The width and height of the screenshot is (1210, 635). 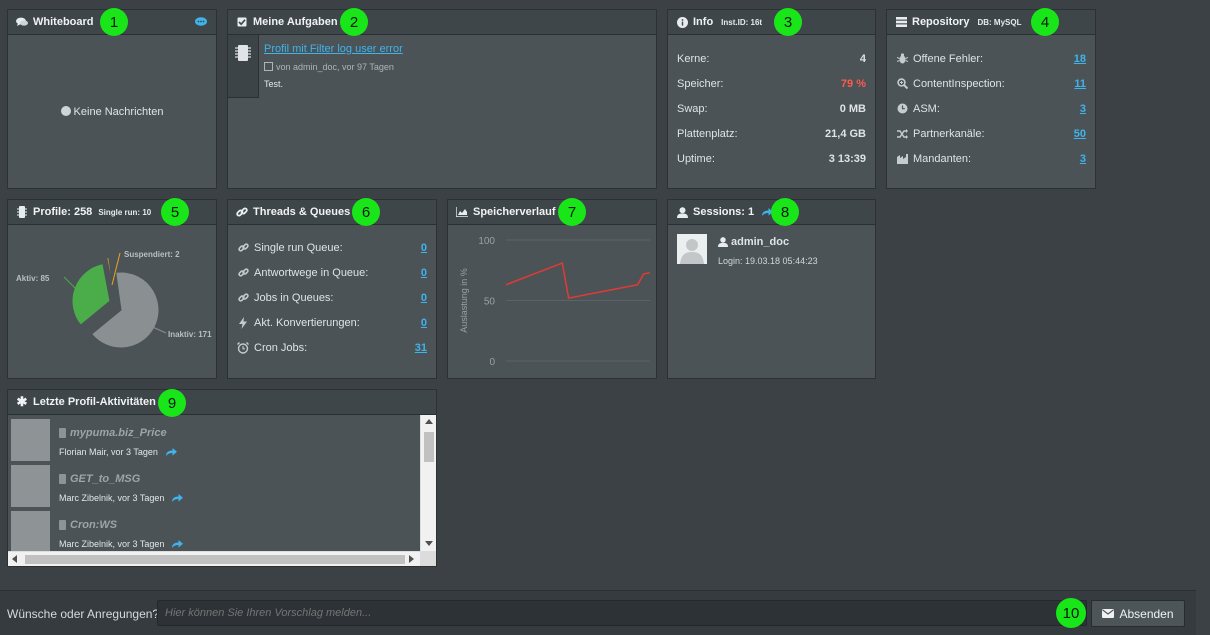 I want to click on activity-item: GET_to_MSG Marc Zibelnik, vor 3 Tagen, so click(x=214, y=487).